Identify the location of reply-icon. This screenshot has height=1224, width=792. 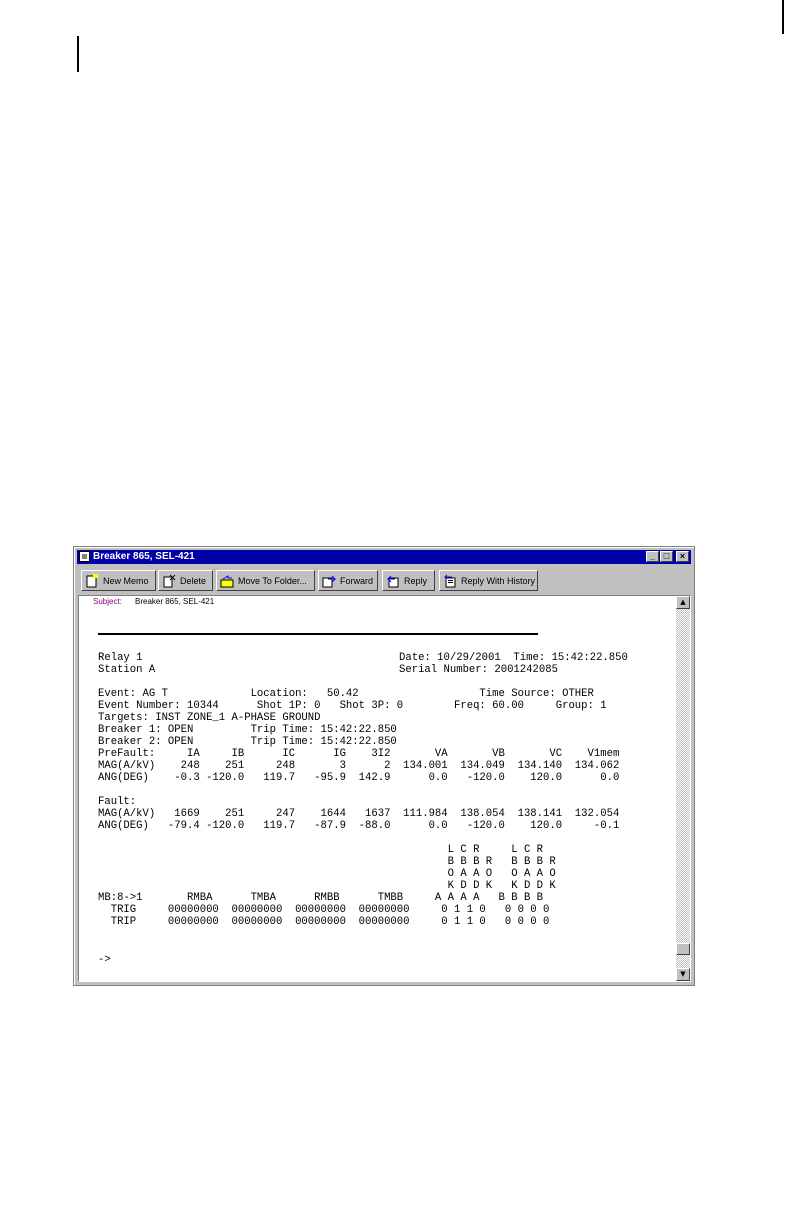
(393, 581).